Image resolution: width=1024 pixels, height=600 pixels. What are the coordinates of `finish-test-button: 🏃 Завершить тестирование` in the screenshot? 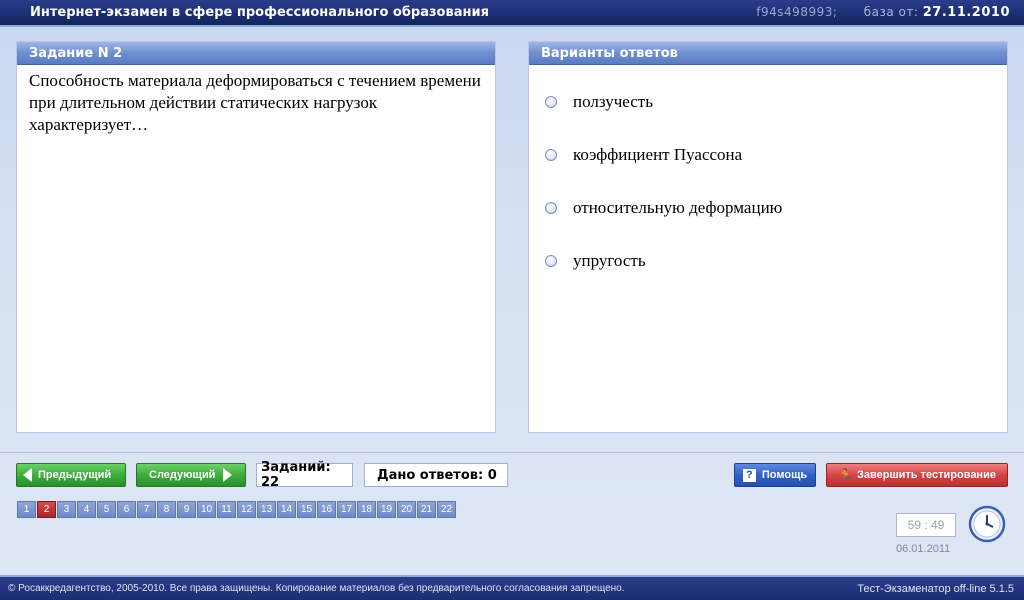 It's located at (917, 475).